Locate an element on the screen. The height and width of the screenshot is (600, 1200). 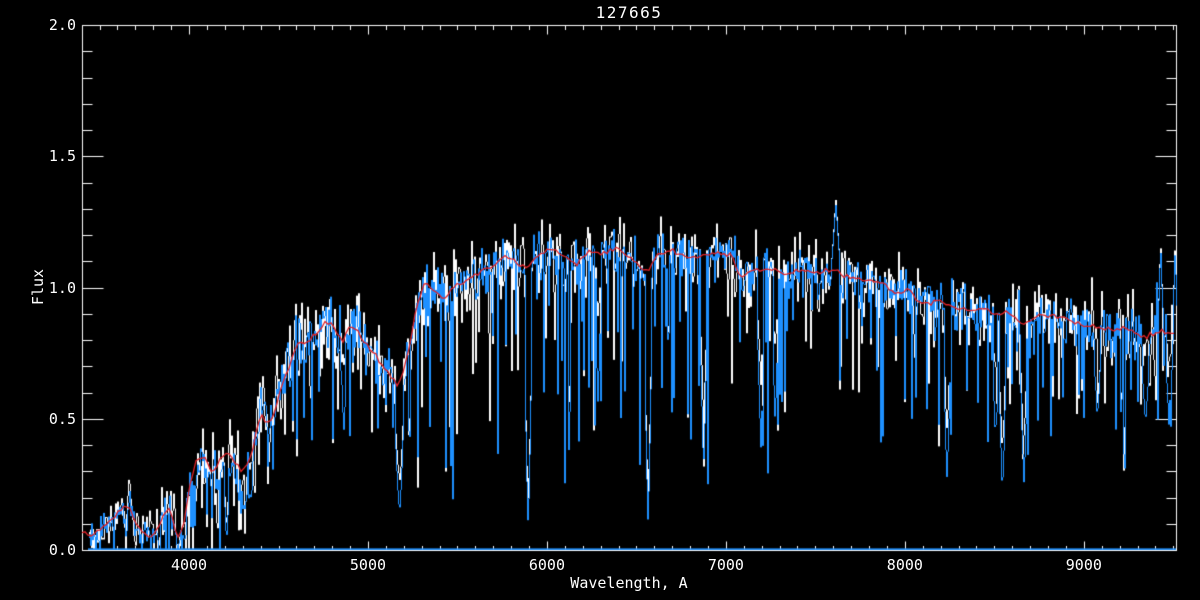
chart-title: 127665 is located at coordinates (629, 12).